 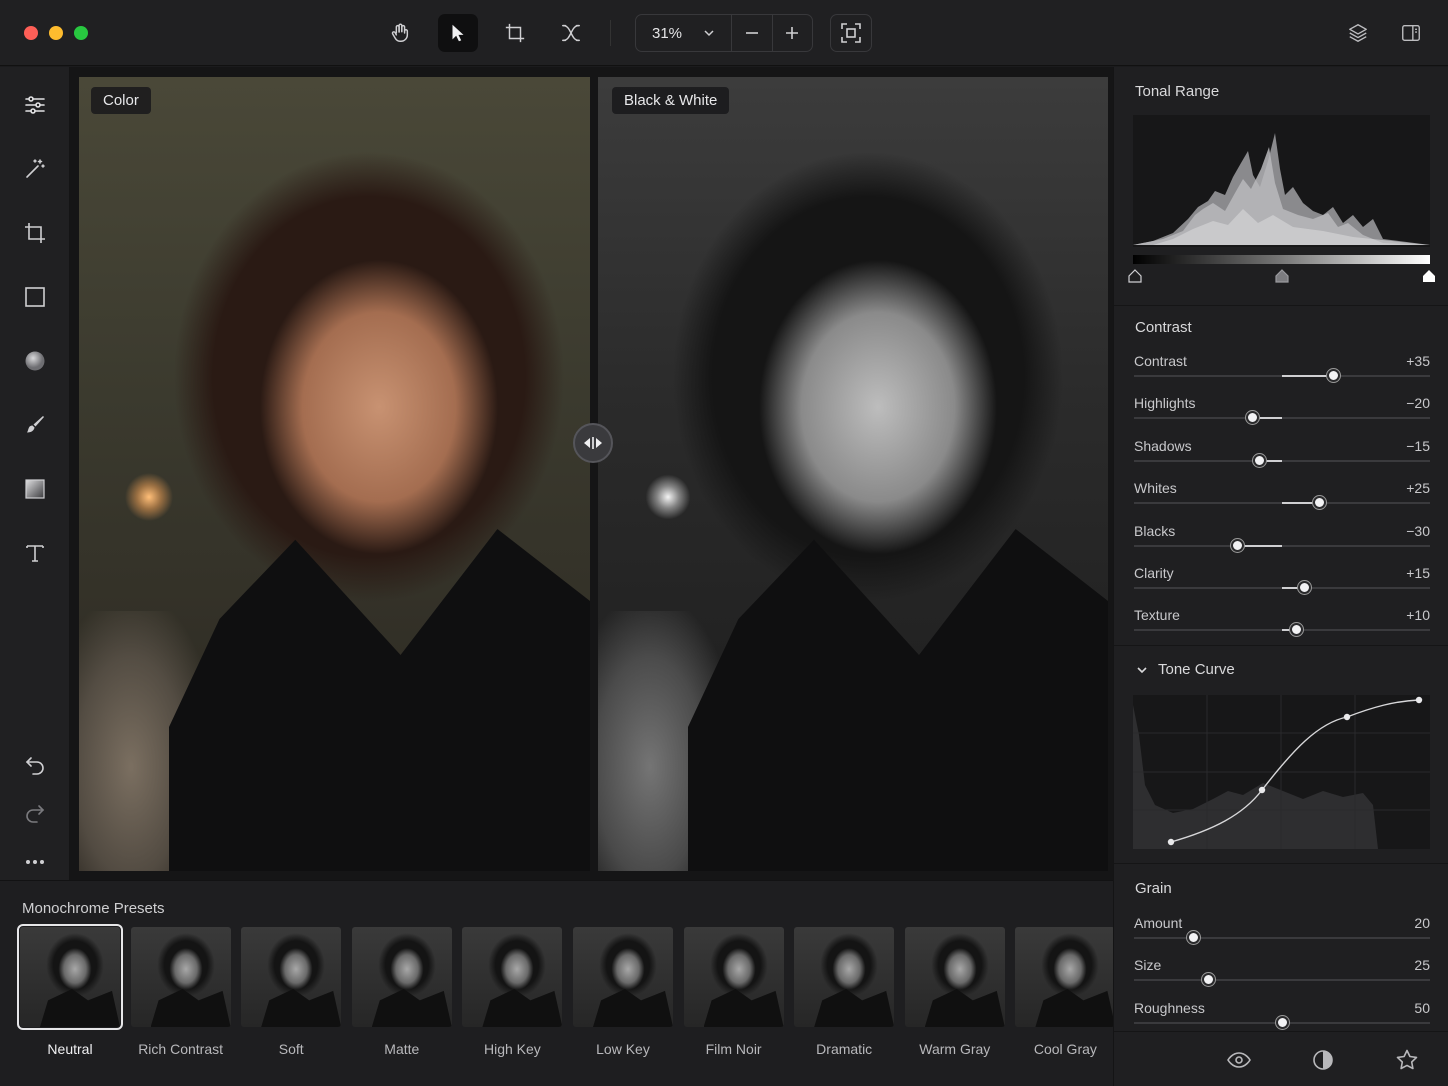 What do you see at coordinates (954, 992) in the screenshot?
I see `preset-item: Warm Gray` at bounding box center [954, 992].